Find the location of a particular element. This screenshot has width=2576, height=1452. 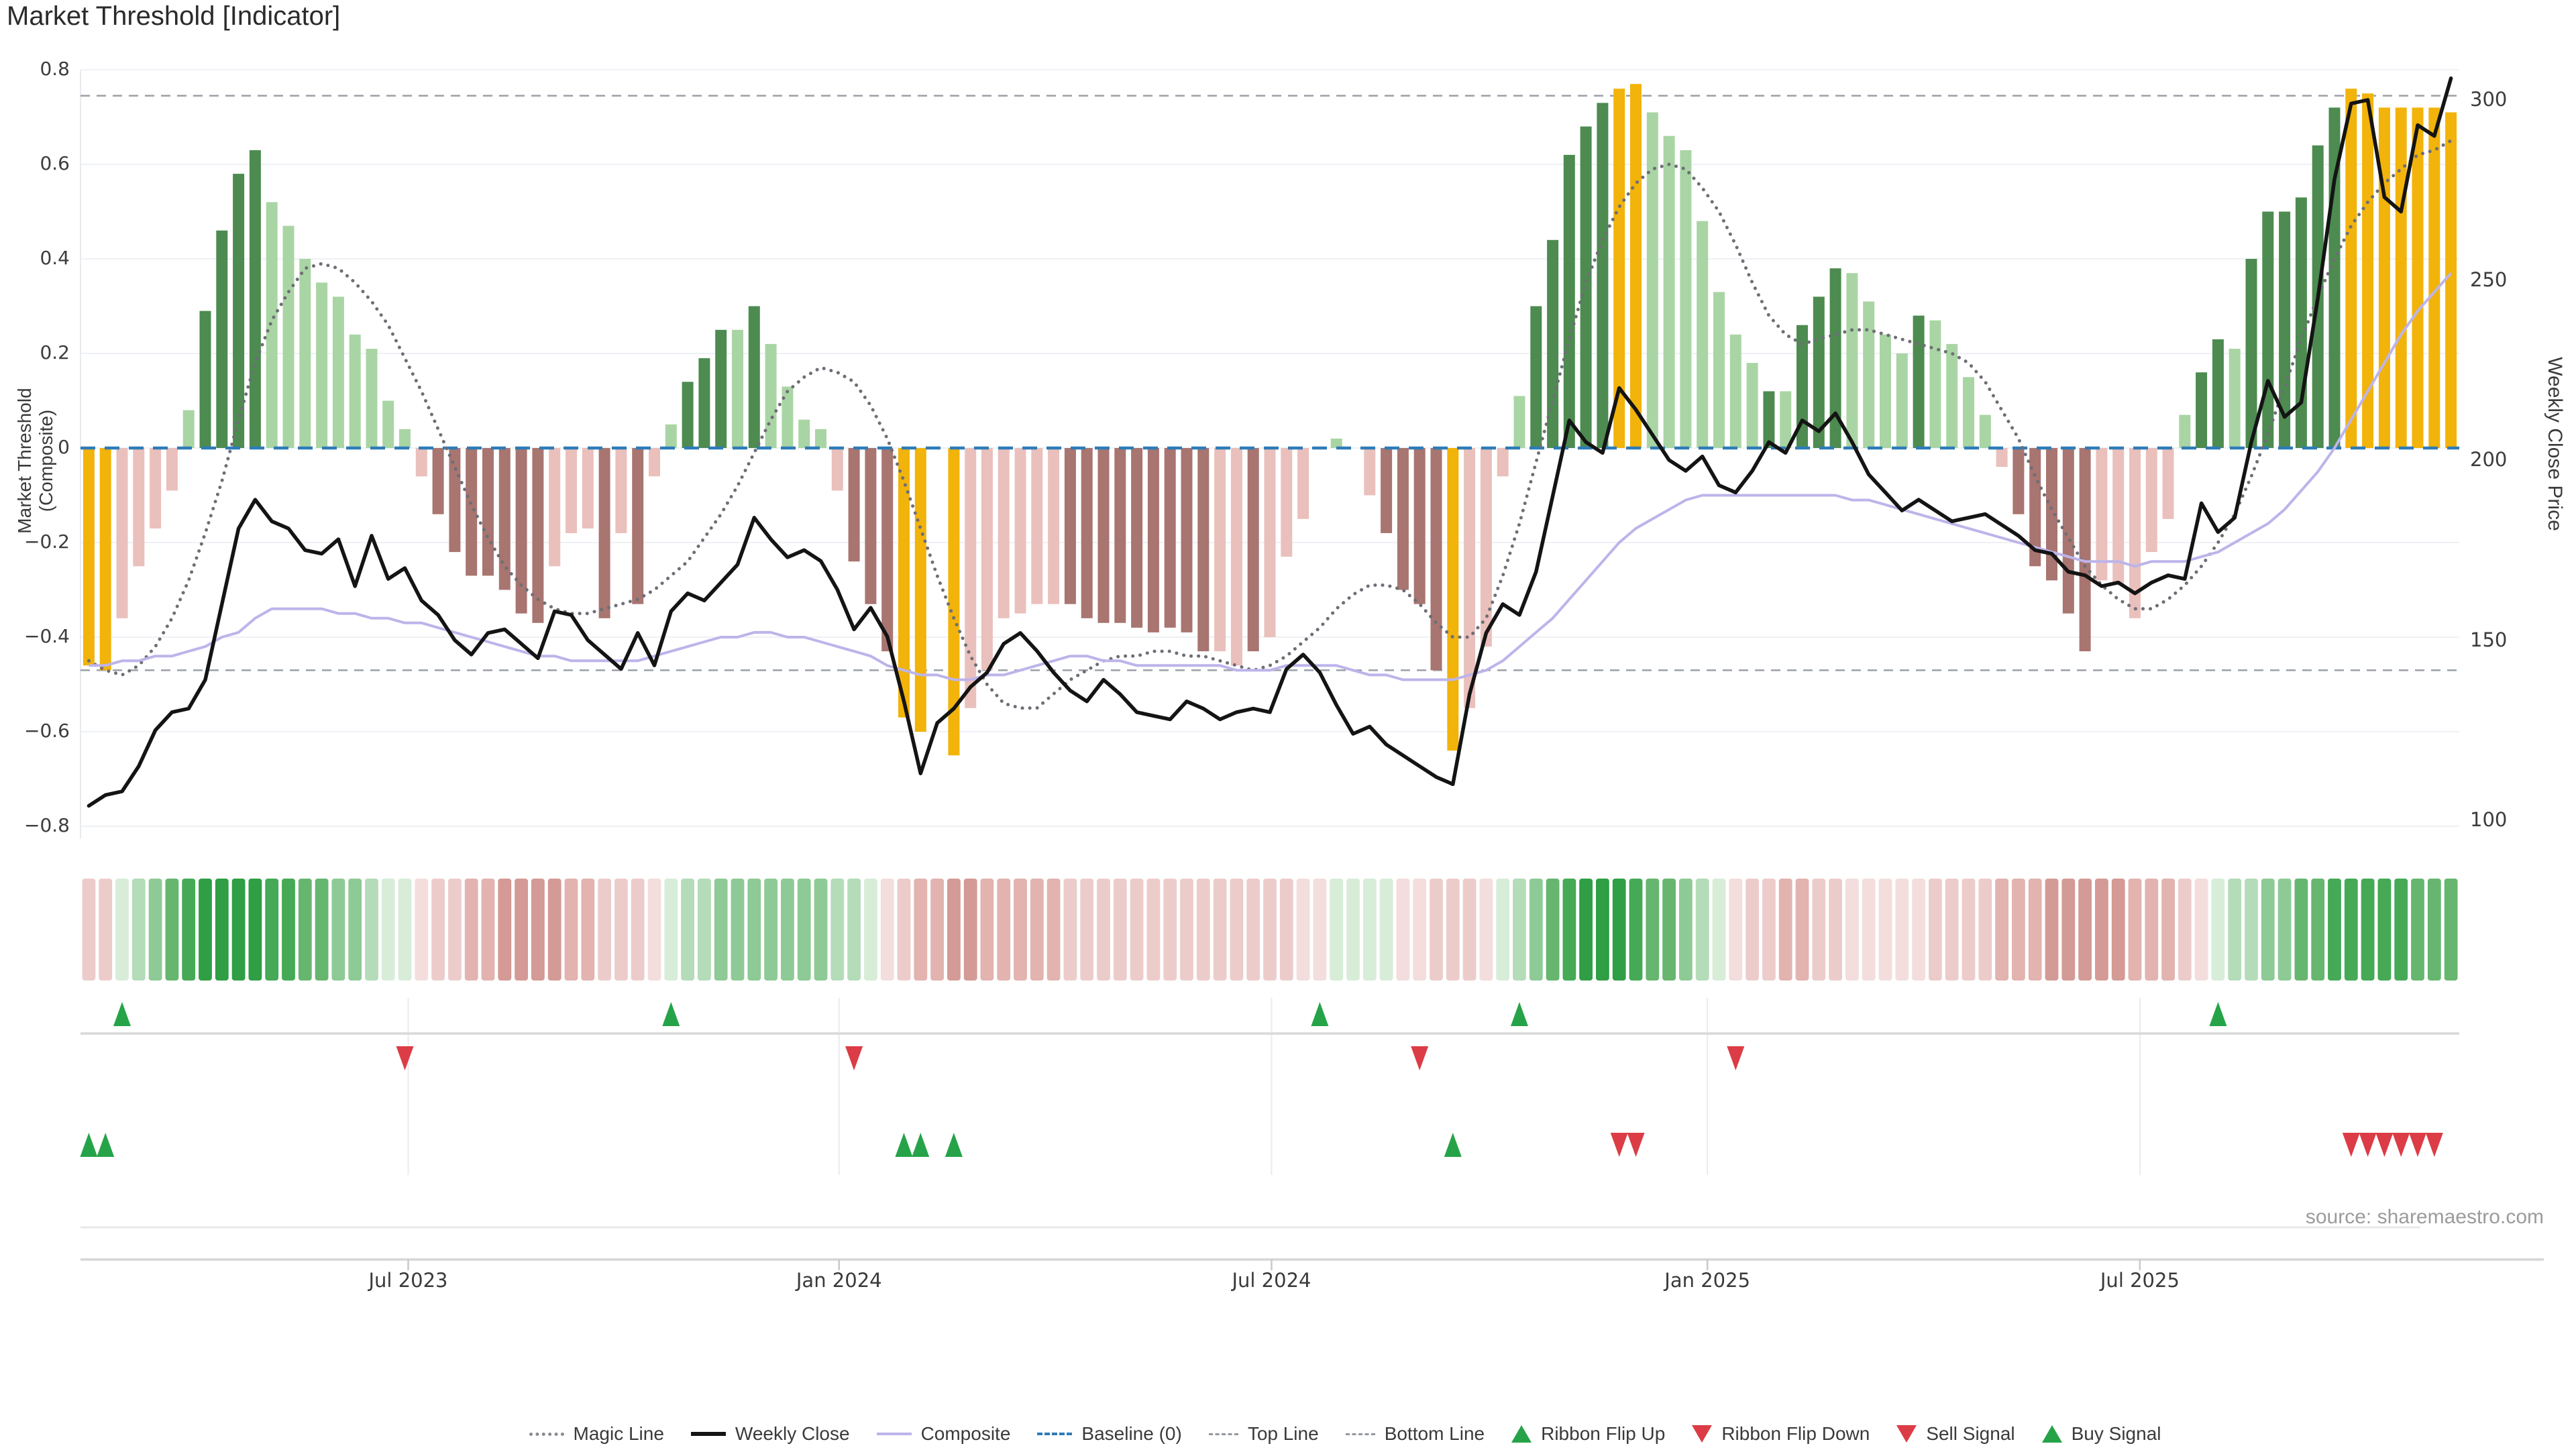

legend-item-ribbon-flip-down: Ribbon Flip Down is located at coordinates (1781, 1434).